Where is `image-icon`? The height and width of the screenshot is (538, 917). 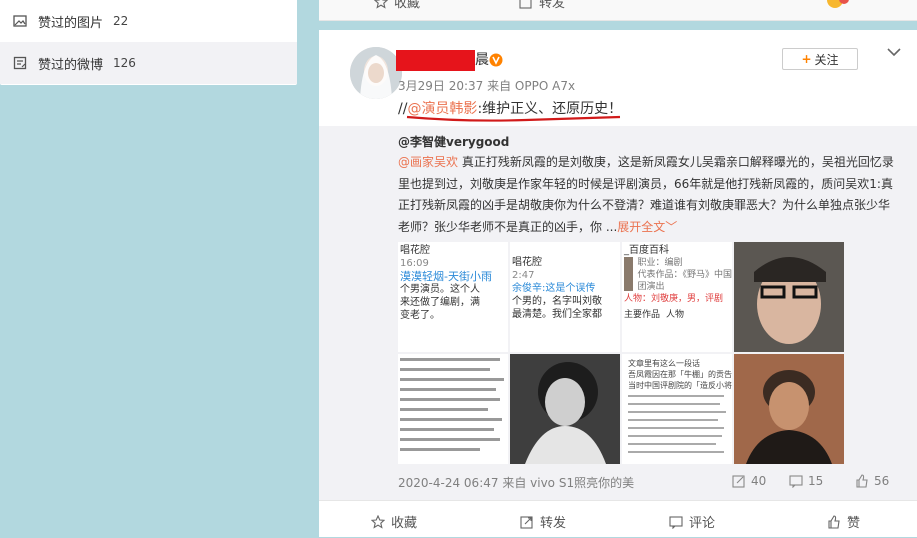 image-icon is located at coordinates (20, 21).